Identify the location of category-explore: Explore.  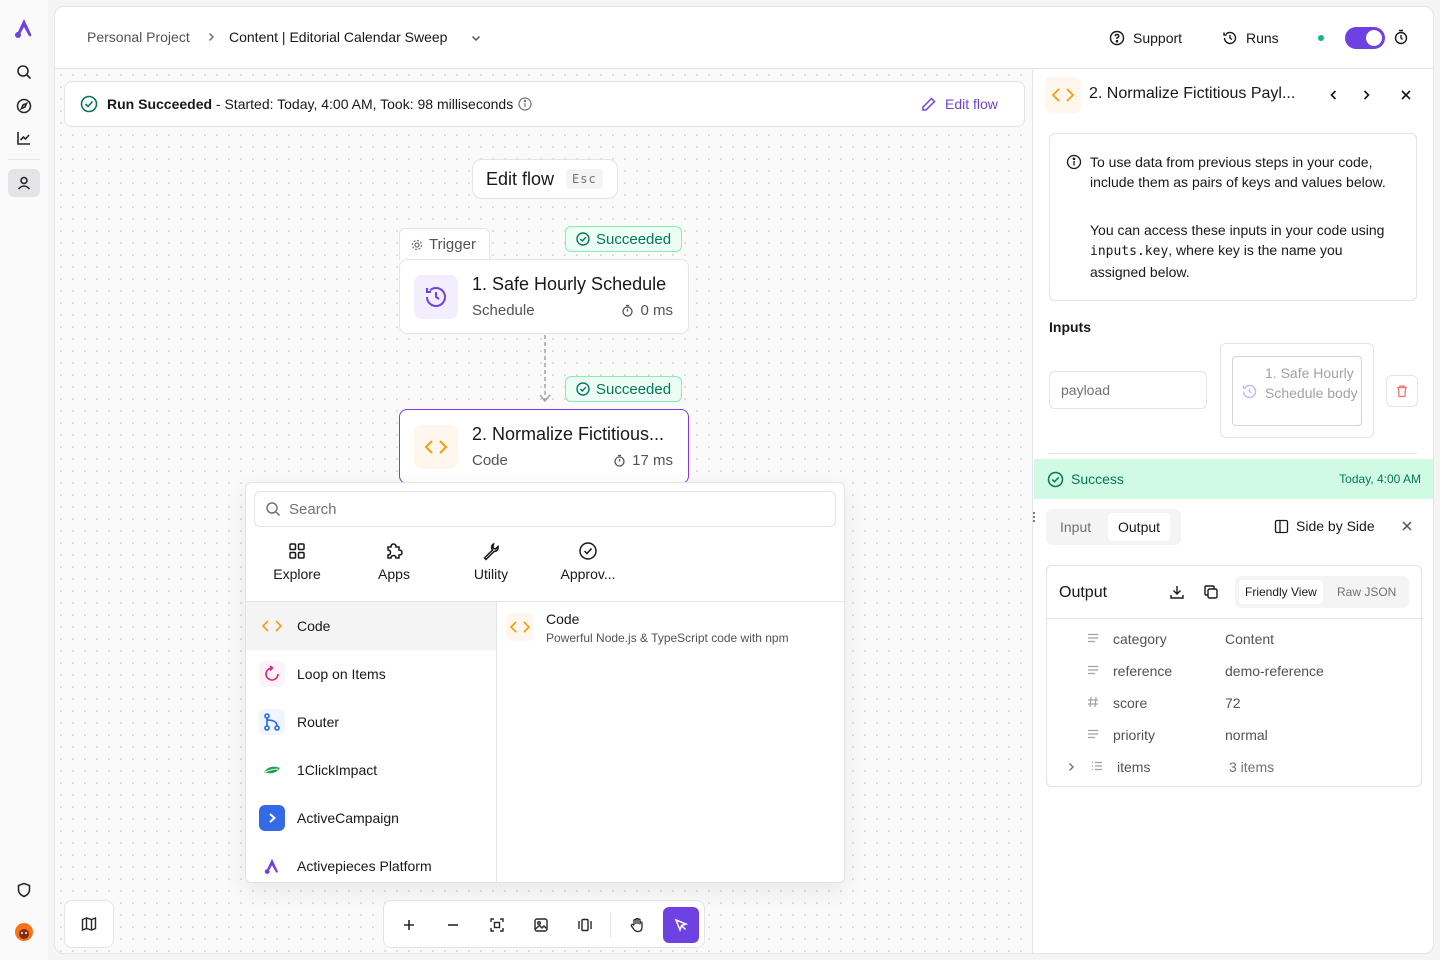
(297, 561).